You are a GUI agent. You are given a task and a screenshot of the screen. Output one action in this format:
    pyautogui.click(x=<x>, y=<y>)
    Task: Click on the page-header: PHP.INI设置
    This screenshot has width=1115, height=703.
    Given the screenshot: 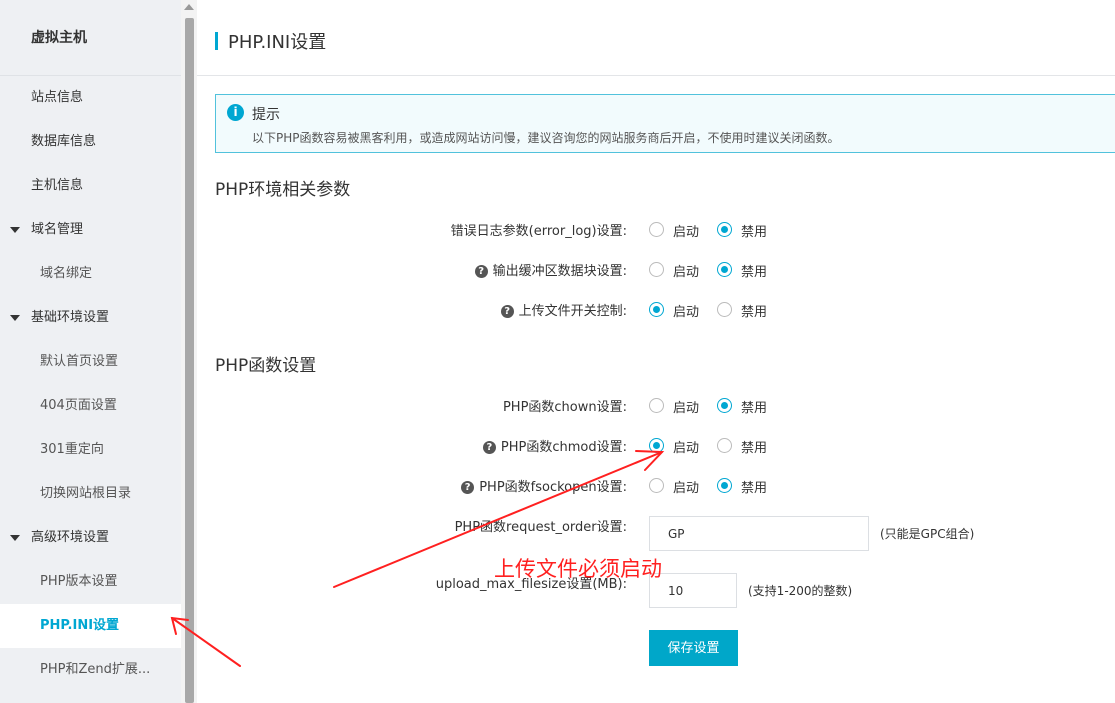 What is the action you would take?
    pyautogui.click(x=656, y=38)
    